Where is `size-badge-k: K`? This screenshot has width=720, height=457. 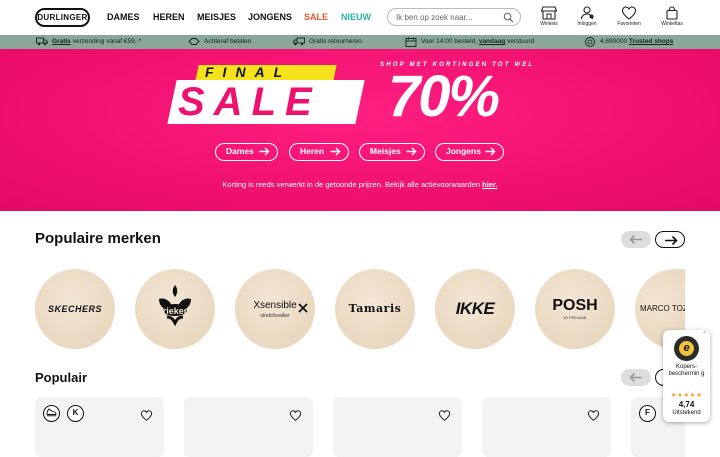 size-badge-k: K is located at coordinates (75, 413).